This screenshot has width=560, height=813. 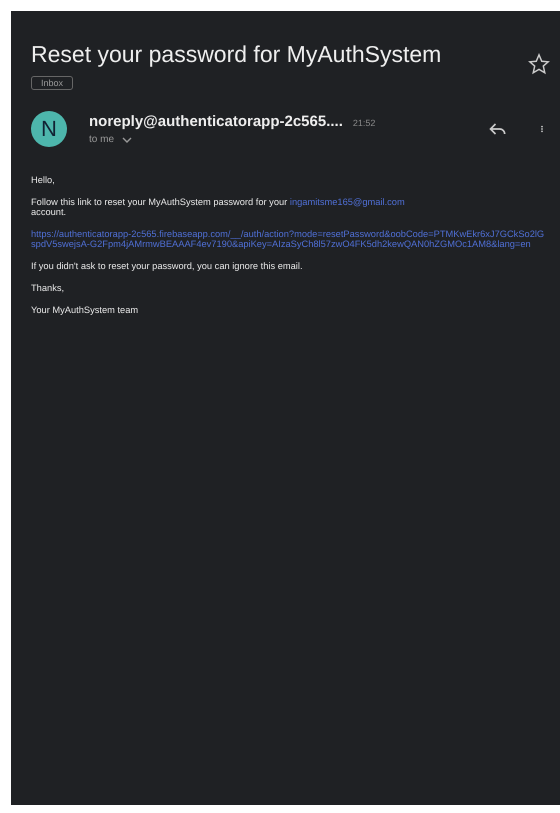 What do you see at coordinates (43, 180) in the screenshot?
I see `greeting-text: Hello,` at bounding box center [43, 180].